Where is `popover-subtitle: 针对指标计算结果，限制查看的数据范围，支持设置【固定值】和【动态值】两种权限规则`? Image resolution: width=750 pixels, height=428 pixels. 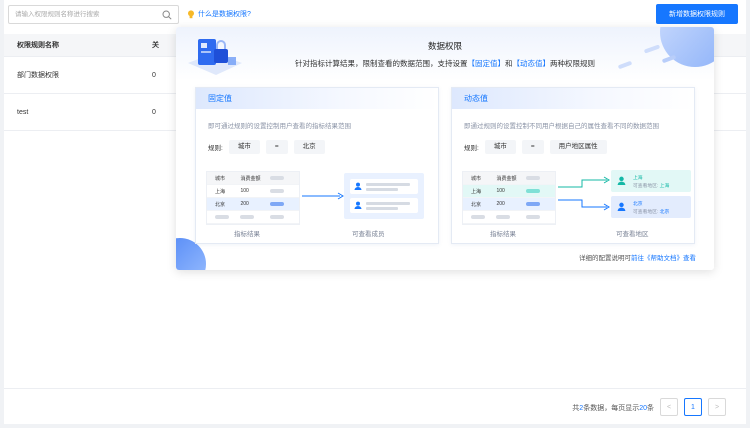 popover-subtitle: 针对指标计算结果，限制查看的数据范围，支持设置【固定值】和【动态值】两种权限规则 is located at coordinates (445, 63).